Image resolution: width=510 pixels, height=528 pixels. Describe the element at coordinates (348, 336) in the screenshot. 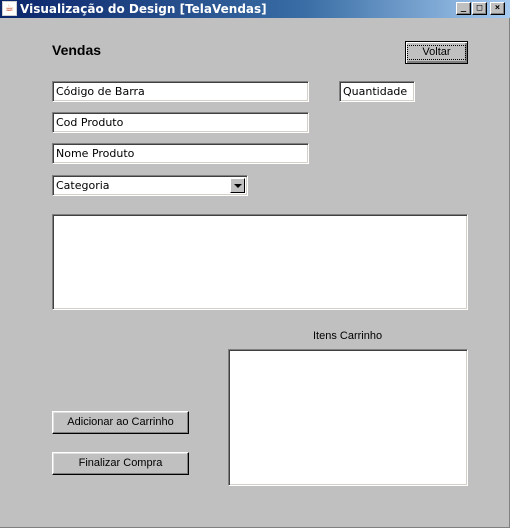

I see `cart-items-label: Itens Carrinho` at that location.